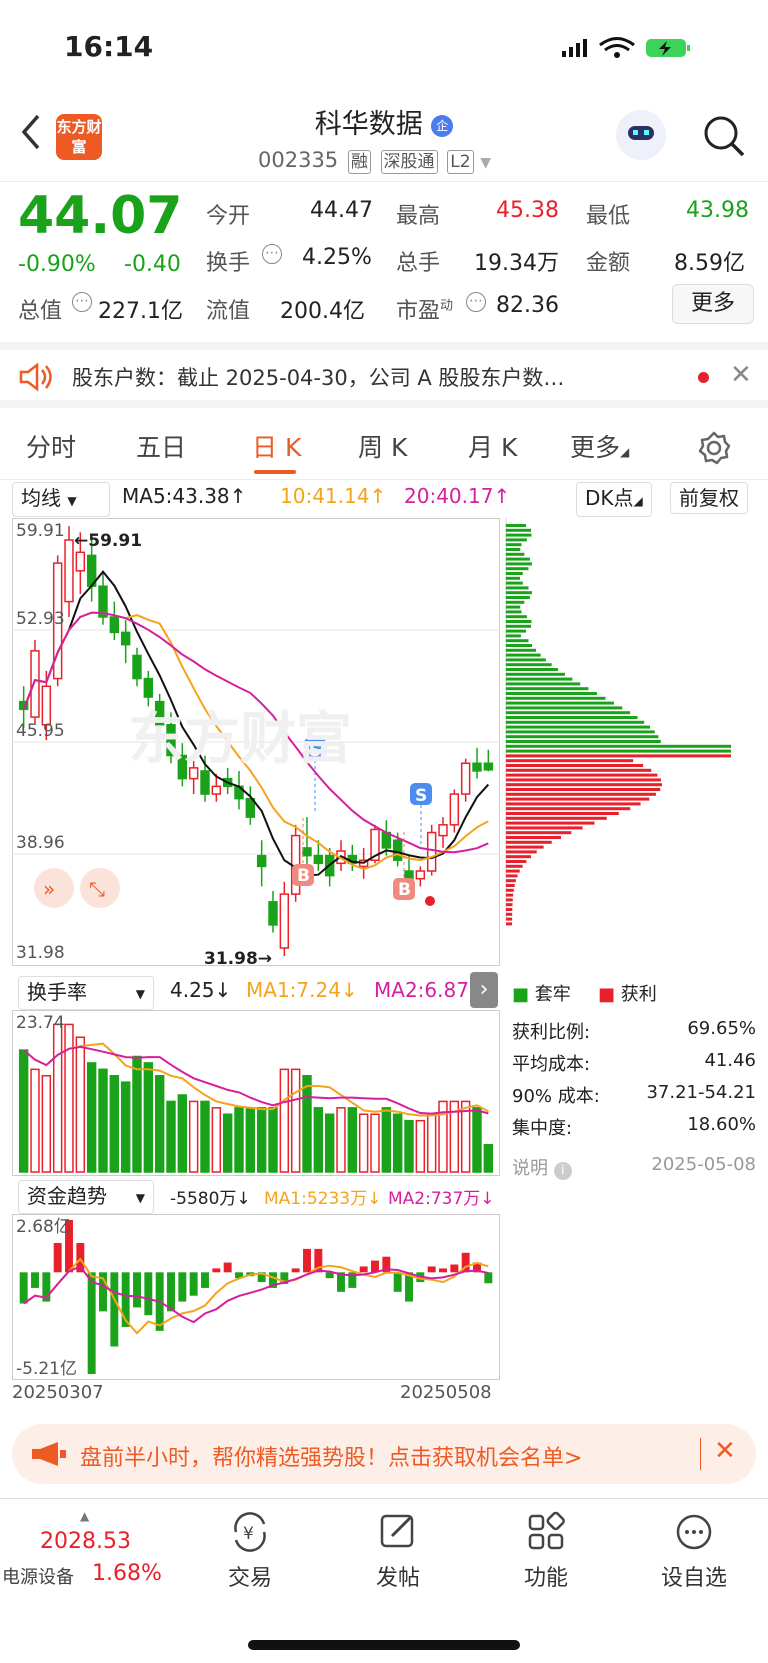 The image size is (768, 1663). I want to click on tab-more: 更多◢, so click(599, 446).